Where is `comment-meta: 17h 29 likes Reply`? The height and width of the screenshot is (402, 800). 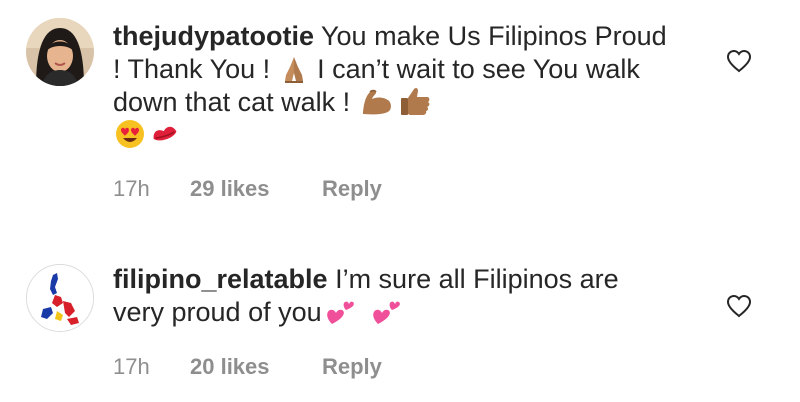 comment-meta: 17h 29 likes Reply is located at coordinates (247, 189).